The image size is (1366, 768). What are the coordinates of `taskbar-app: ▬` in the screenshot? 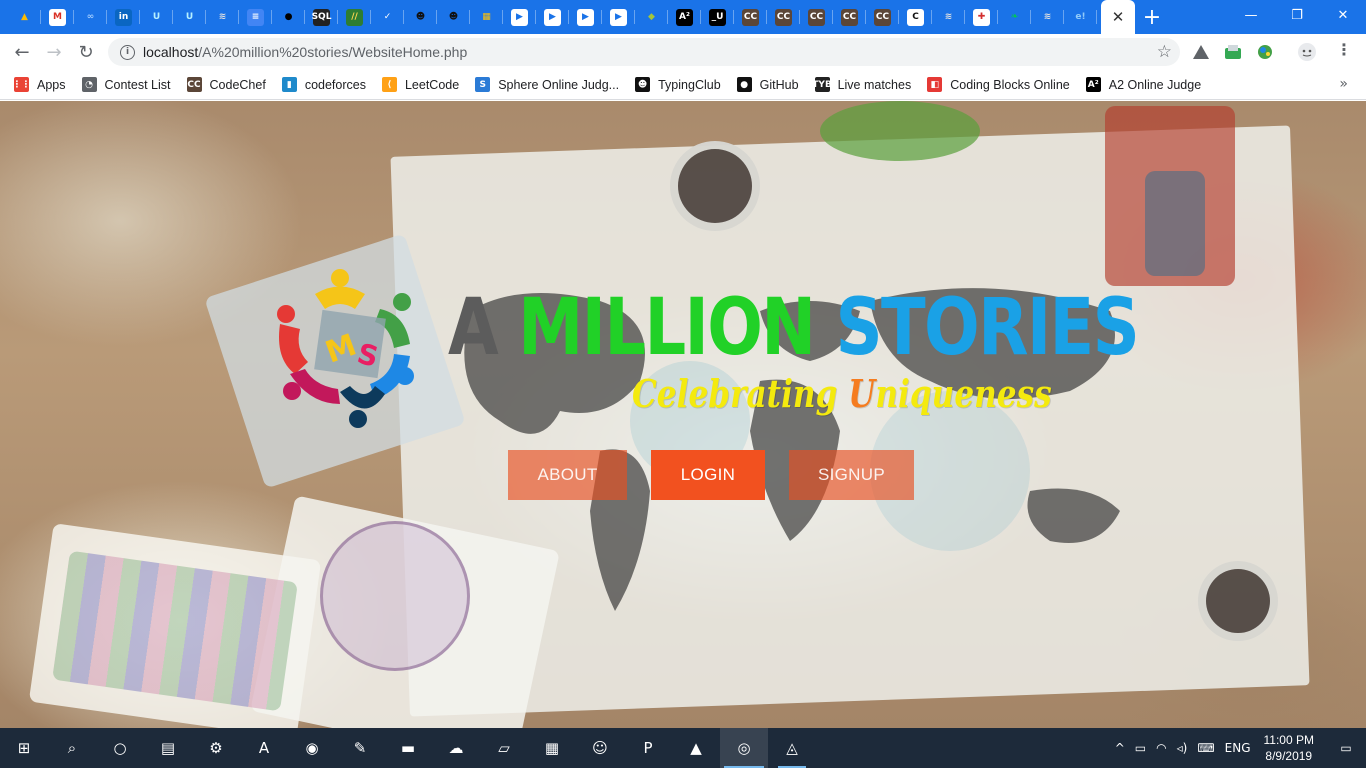 It's located at (408, 748).